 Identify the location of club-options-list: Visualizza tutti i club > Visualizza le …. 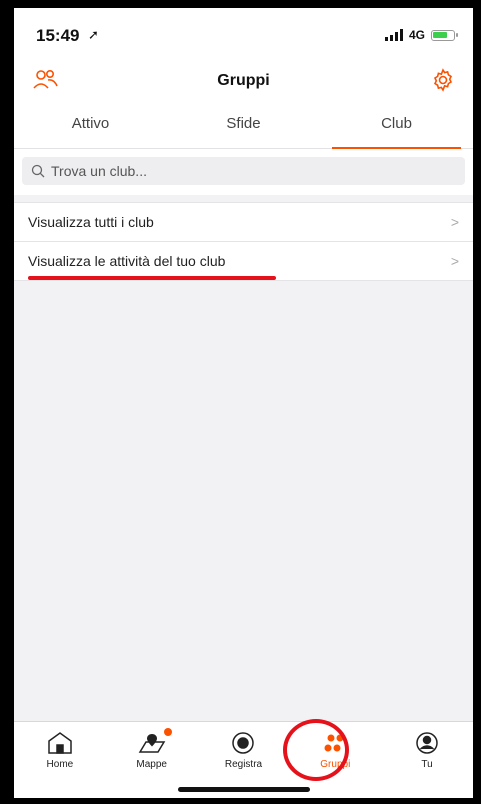
(243, 241).